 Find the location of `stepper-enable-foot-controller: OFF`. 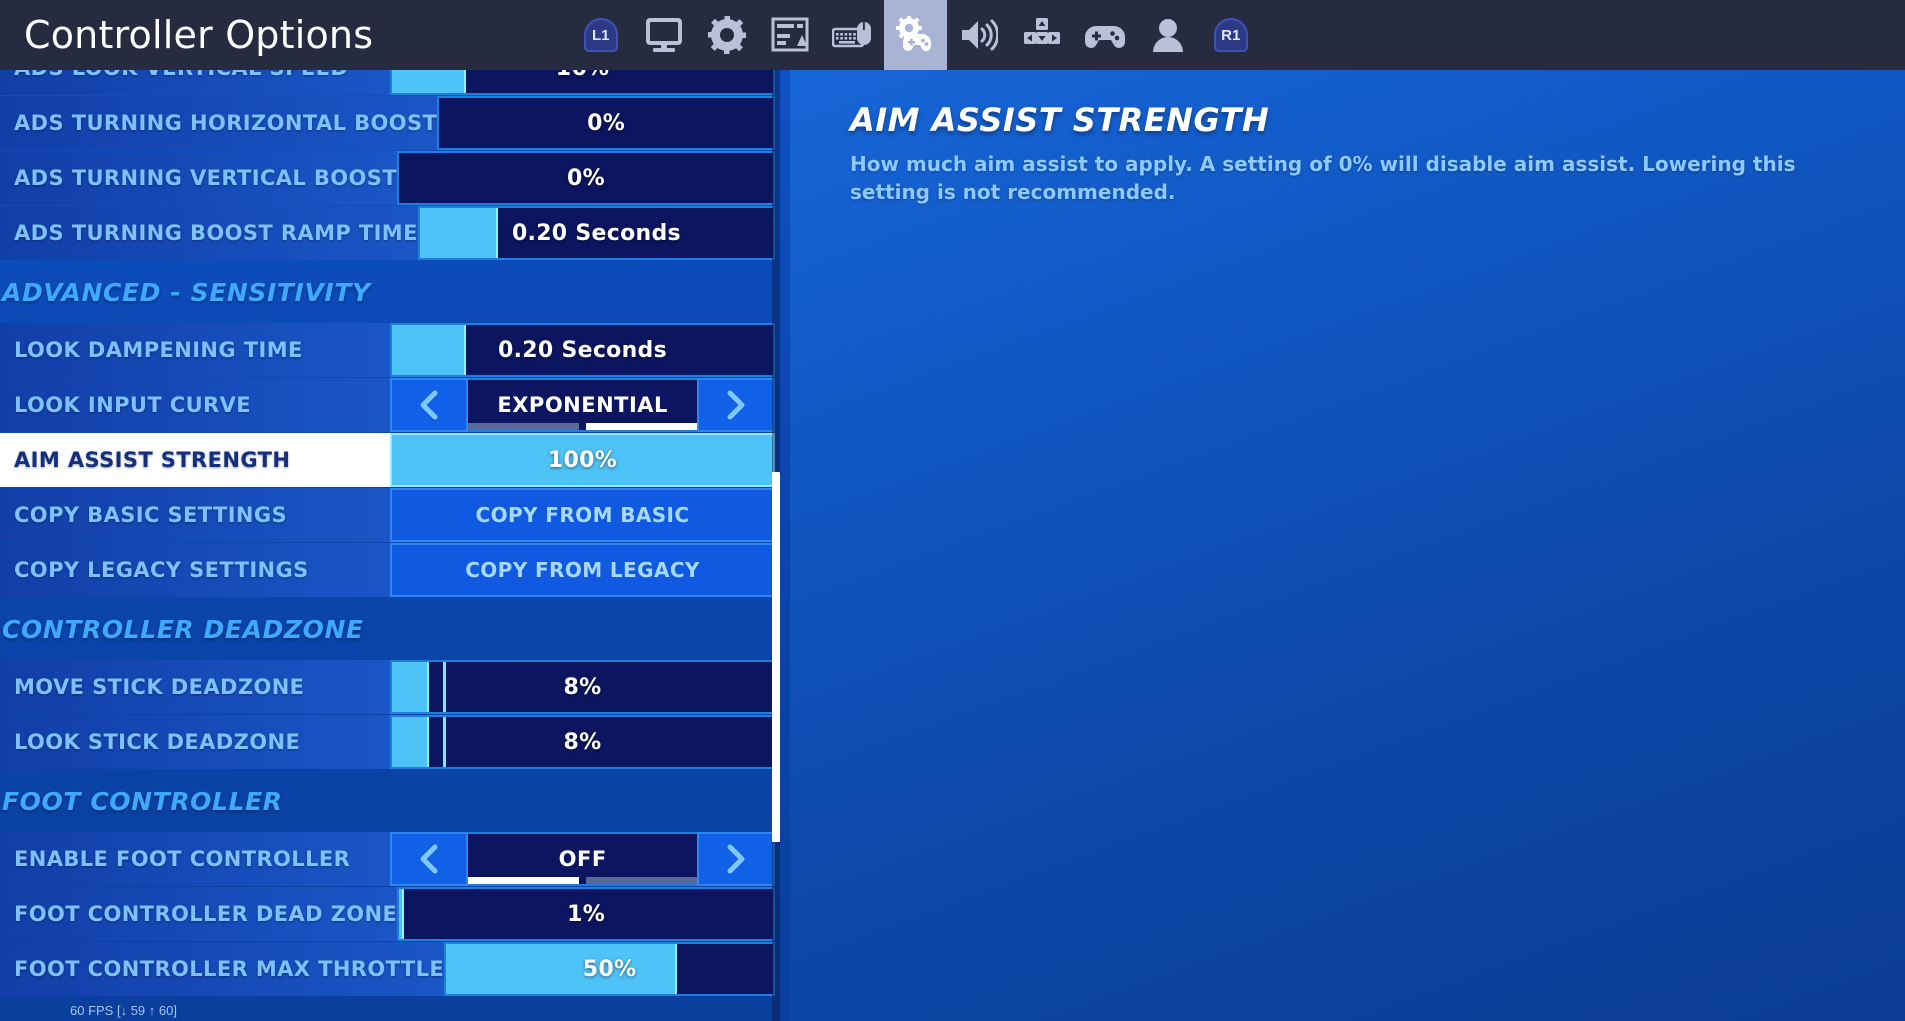

stepper-enable-foot-controller: OFF is located at coordinates (582, 859).